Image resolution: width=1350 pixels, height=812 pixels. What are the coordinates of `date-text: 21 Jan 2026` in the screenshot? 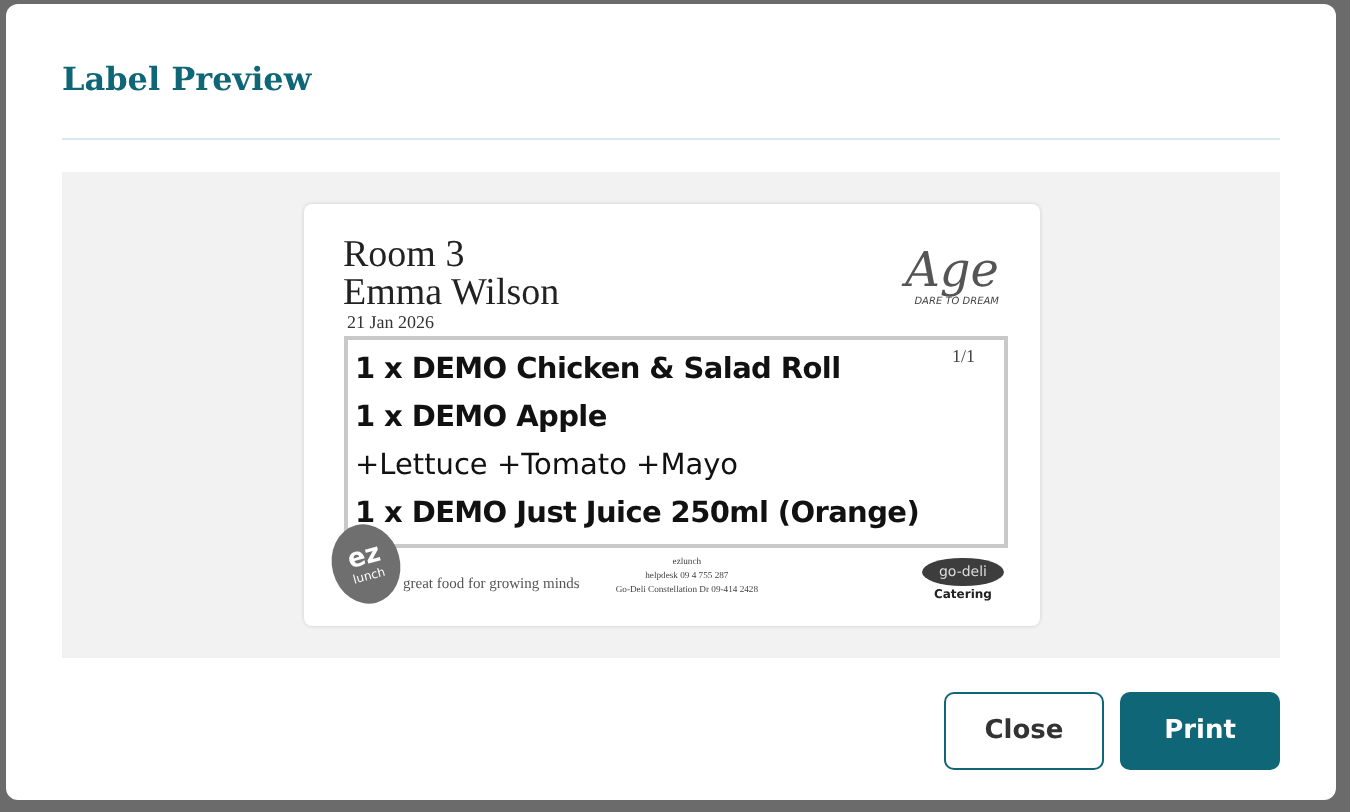 It's located at (390, 323).